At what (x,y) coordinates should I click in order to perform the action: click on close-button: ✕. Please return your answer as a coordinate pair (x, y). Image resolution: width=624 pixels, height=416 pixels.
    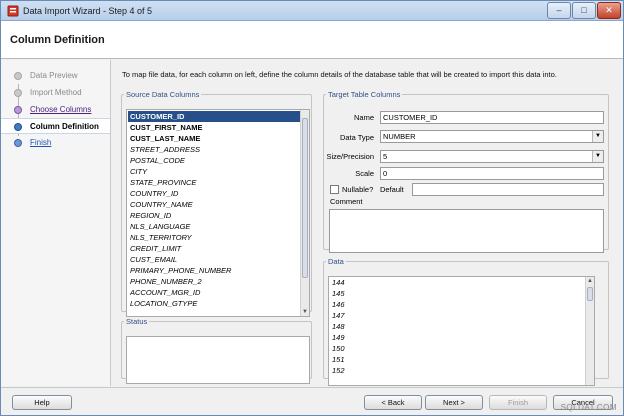
    Looking at the image, I should click on (609, 10).